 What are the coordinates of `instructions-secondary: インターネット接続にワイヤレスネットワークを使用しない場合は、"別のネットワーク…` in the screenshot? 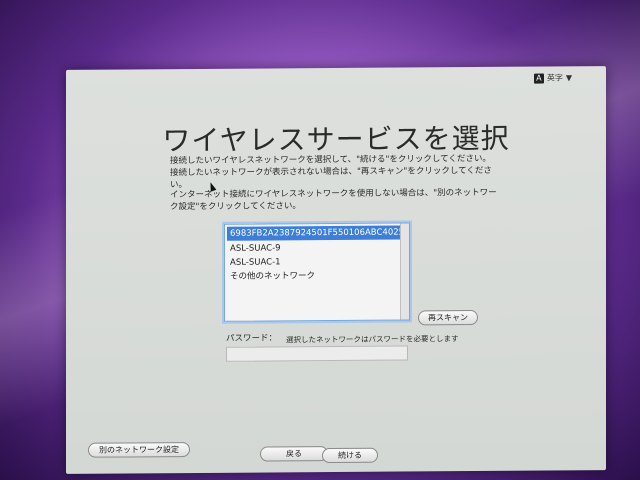 It's located at (333, 200).